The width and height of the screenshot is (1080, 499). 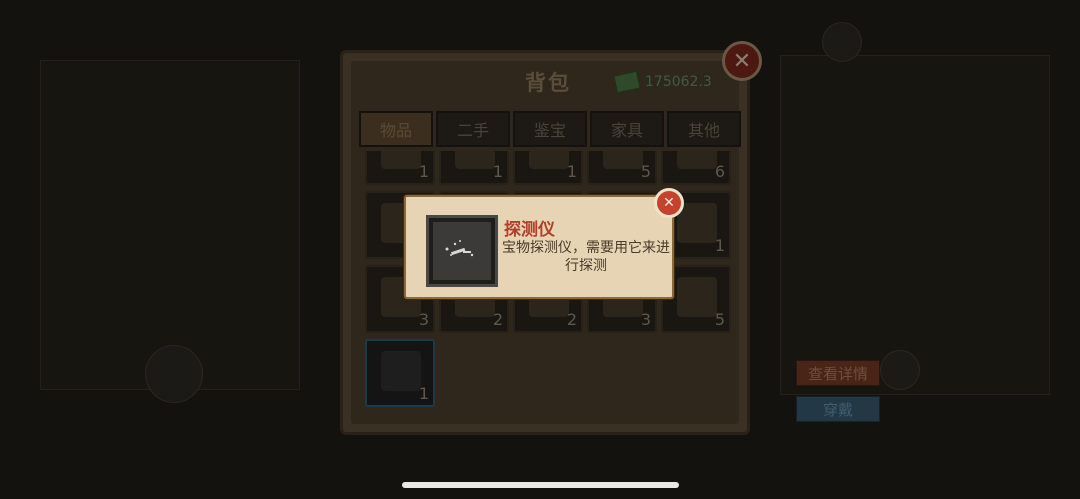 I want to click on tab-appraisal: 鉴宝, so click(x=550, y=129).